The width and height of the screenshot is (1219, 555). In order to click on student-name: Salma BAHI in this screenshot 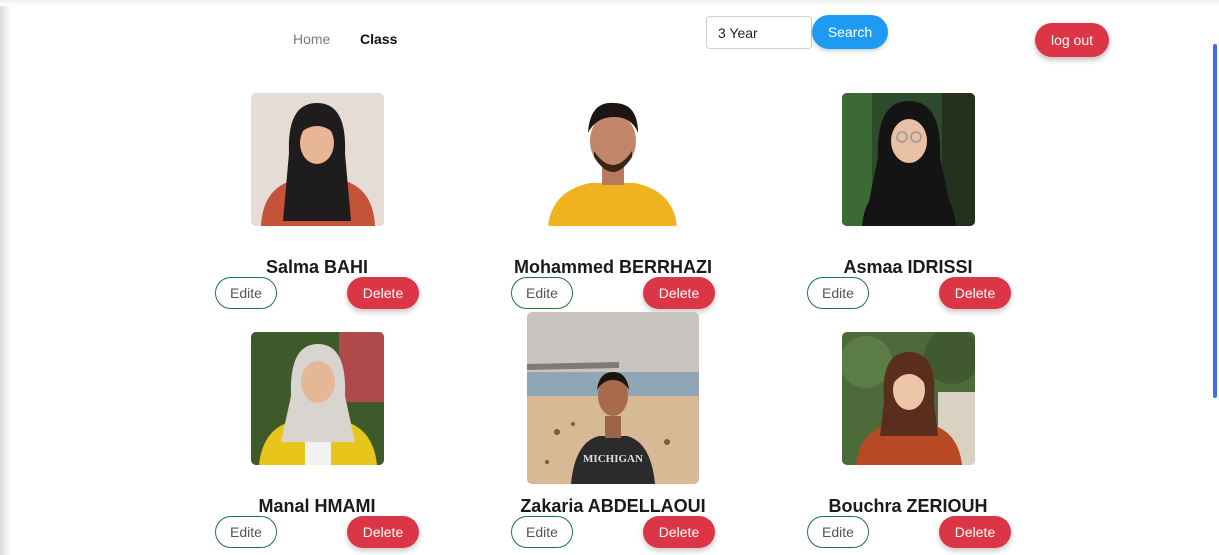, I will do `click(317, 267)`.